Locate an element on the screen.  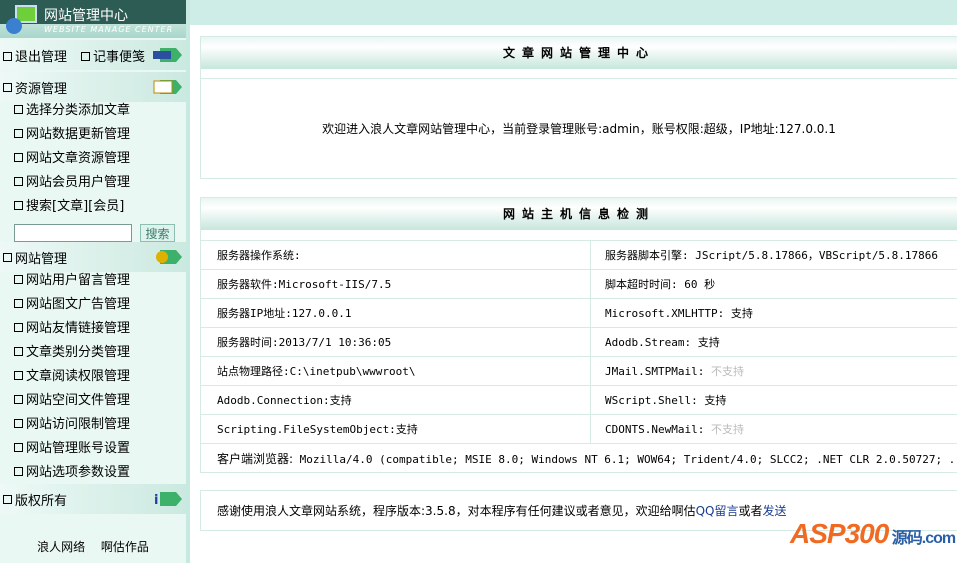
info-label: JMail.SMTPMail: is located at coordinates (655, 371).